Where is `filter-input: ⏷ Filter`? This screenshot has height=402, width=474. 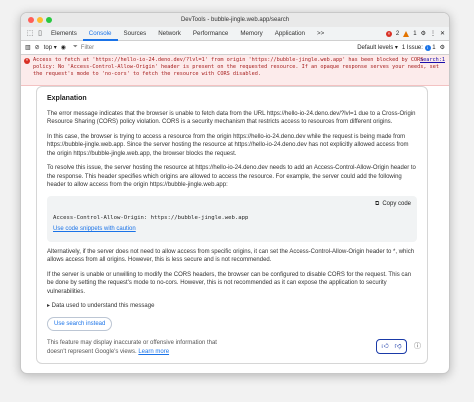 filter-input: ⏷ Filter is located at coordinates (165, 48).